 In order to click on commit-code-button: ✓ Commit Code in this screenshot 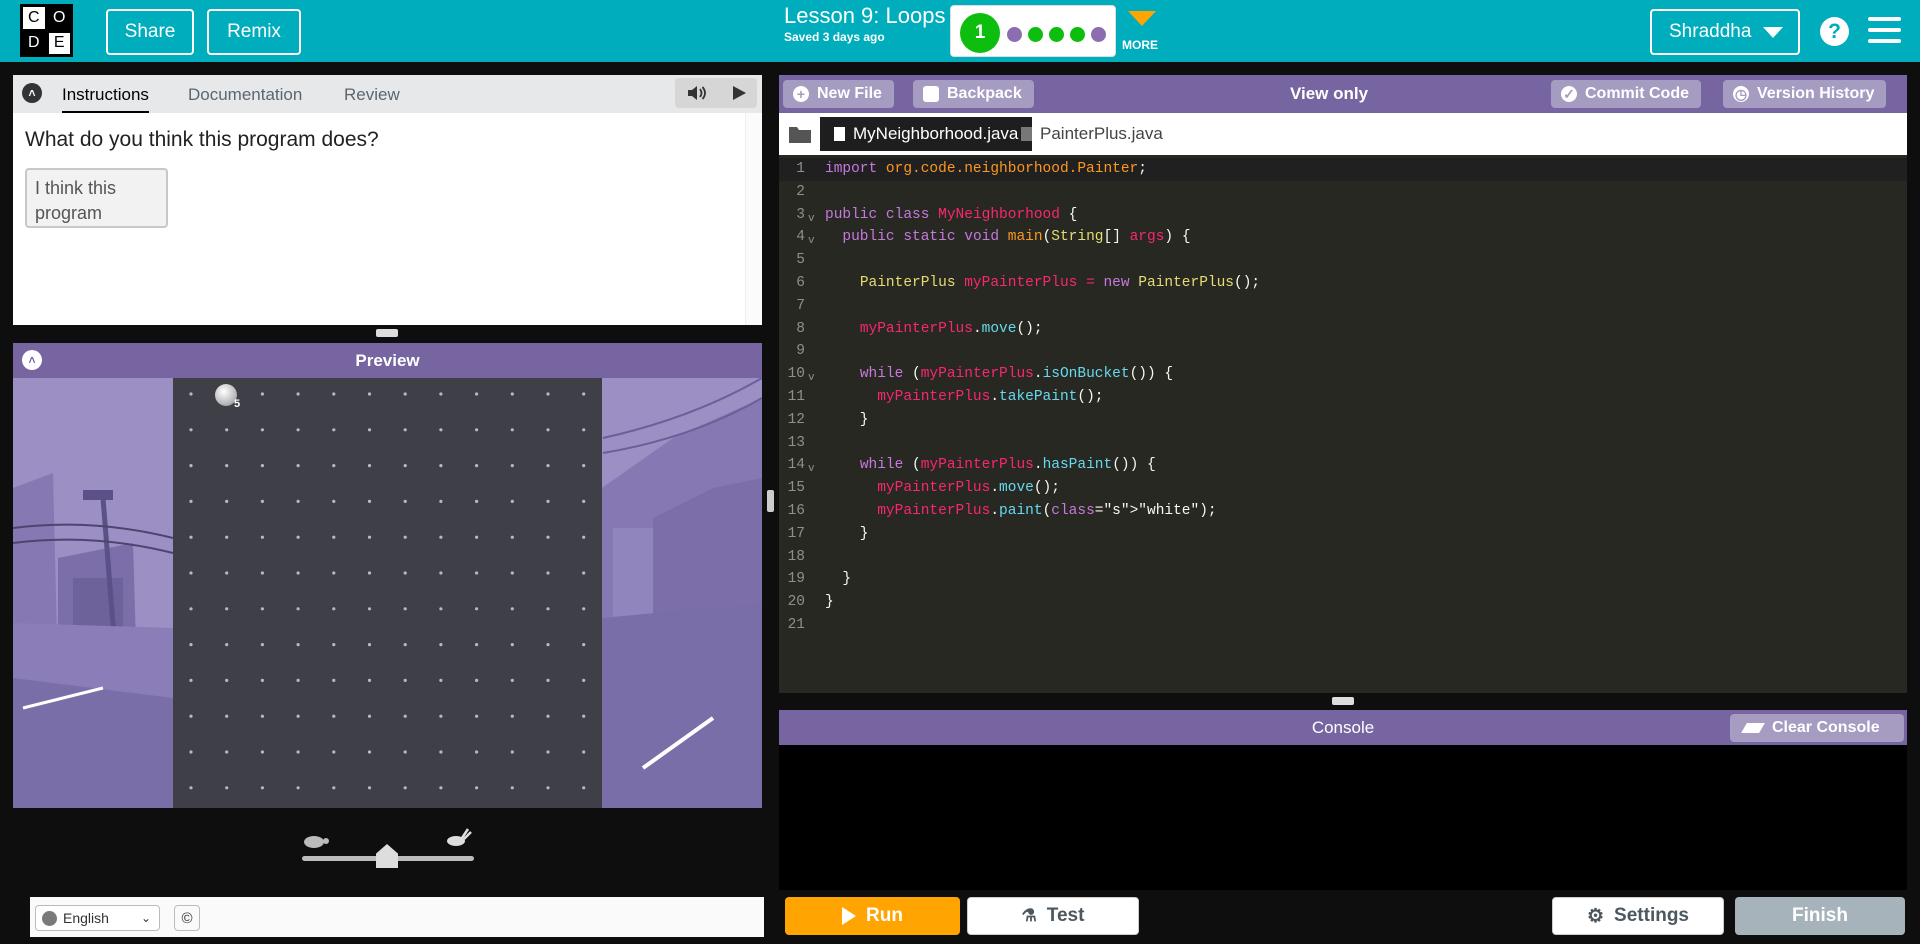, I will do `click(1626, 94)`.